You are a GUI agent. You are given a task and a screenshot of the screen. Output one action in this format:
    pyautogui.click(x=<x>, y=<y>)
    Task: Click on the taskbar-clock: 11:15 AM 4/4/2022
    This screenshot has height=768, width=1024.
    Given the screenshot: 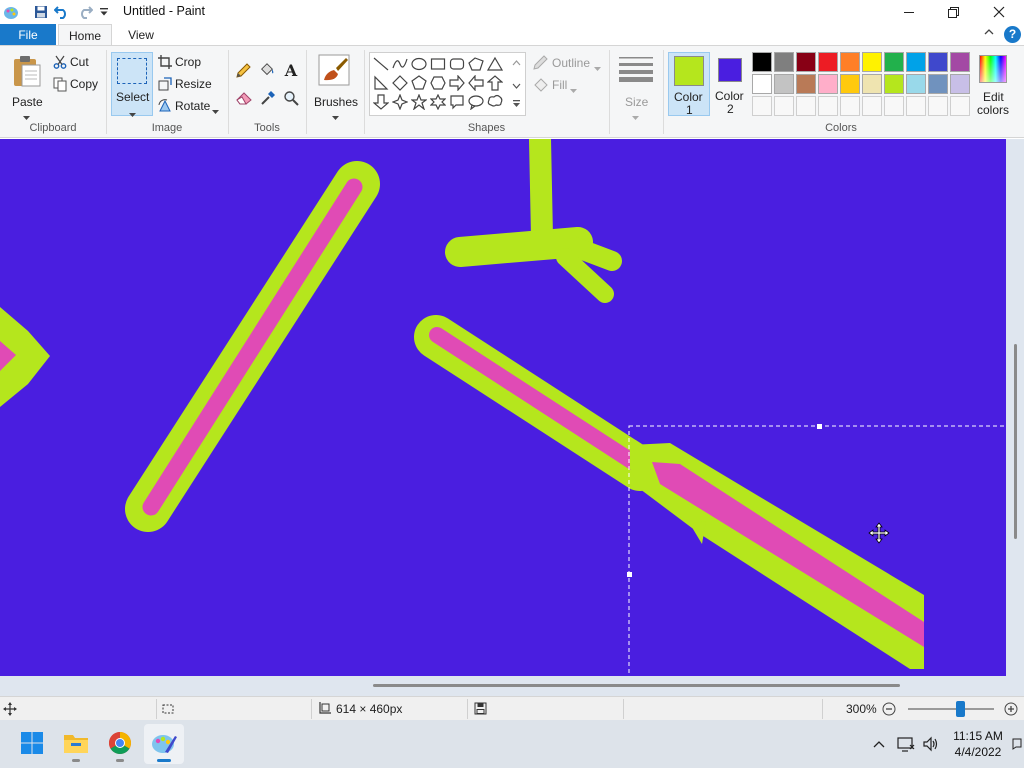 What is the action you would take?
    pyautogui.click(x=978, y=744)
    